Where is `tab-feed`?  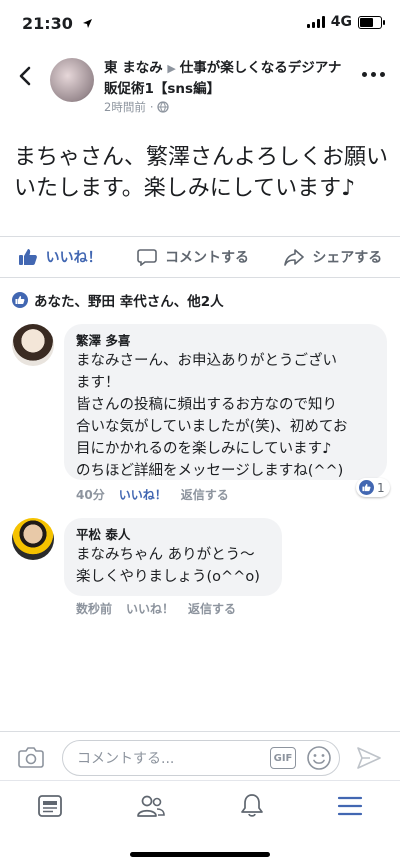 tab-feed is located at coordinates (50, 808).